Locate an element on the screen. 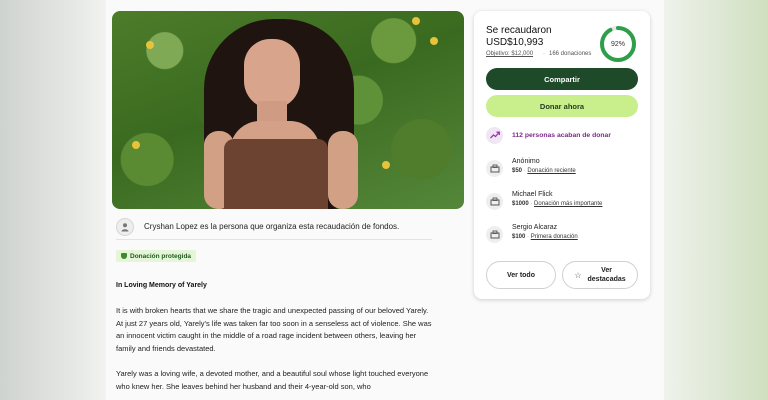 This screenshot has height=400, width=768. background-left is located at coordinates (53, 200).